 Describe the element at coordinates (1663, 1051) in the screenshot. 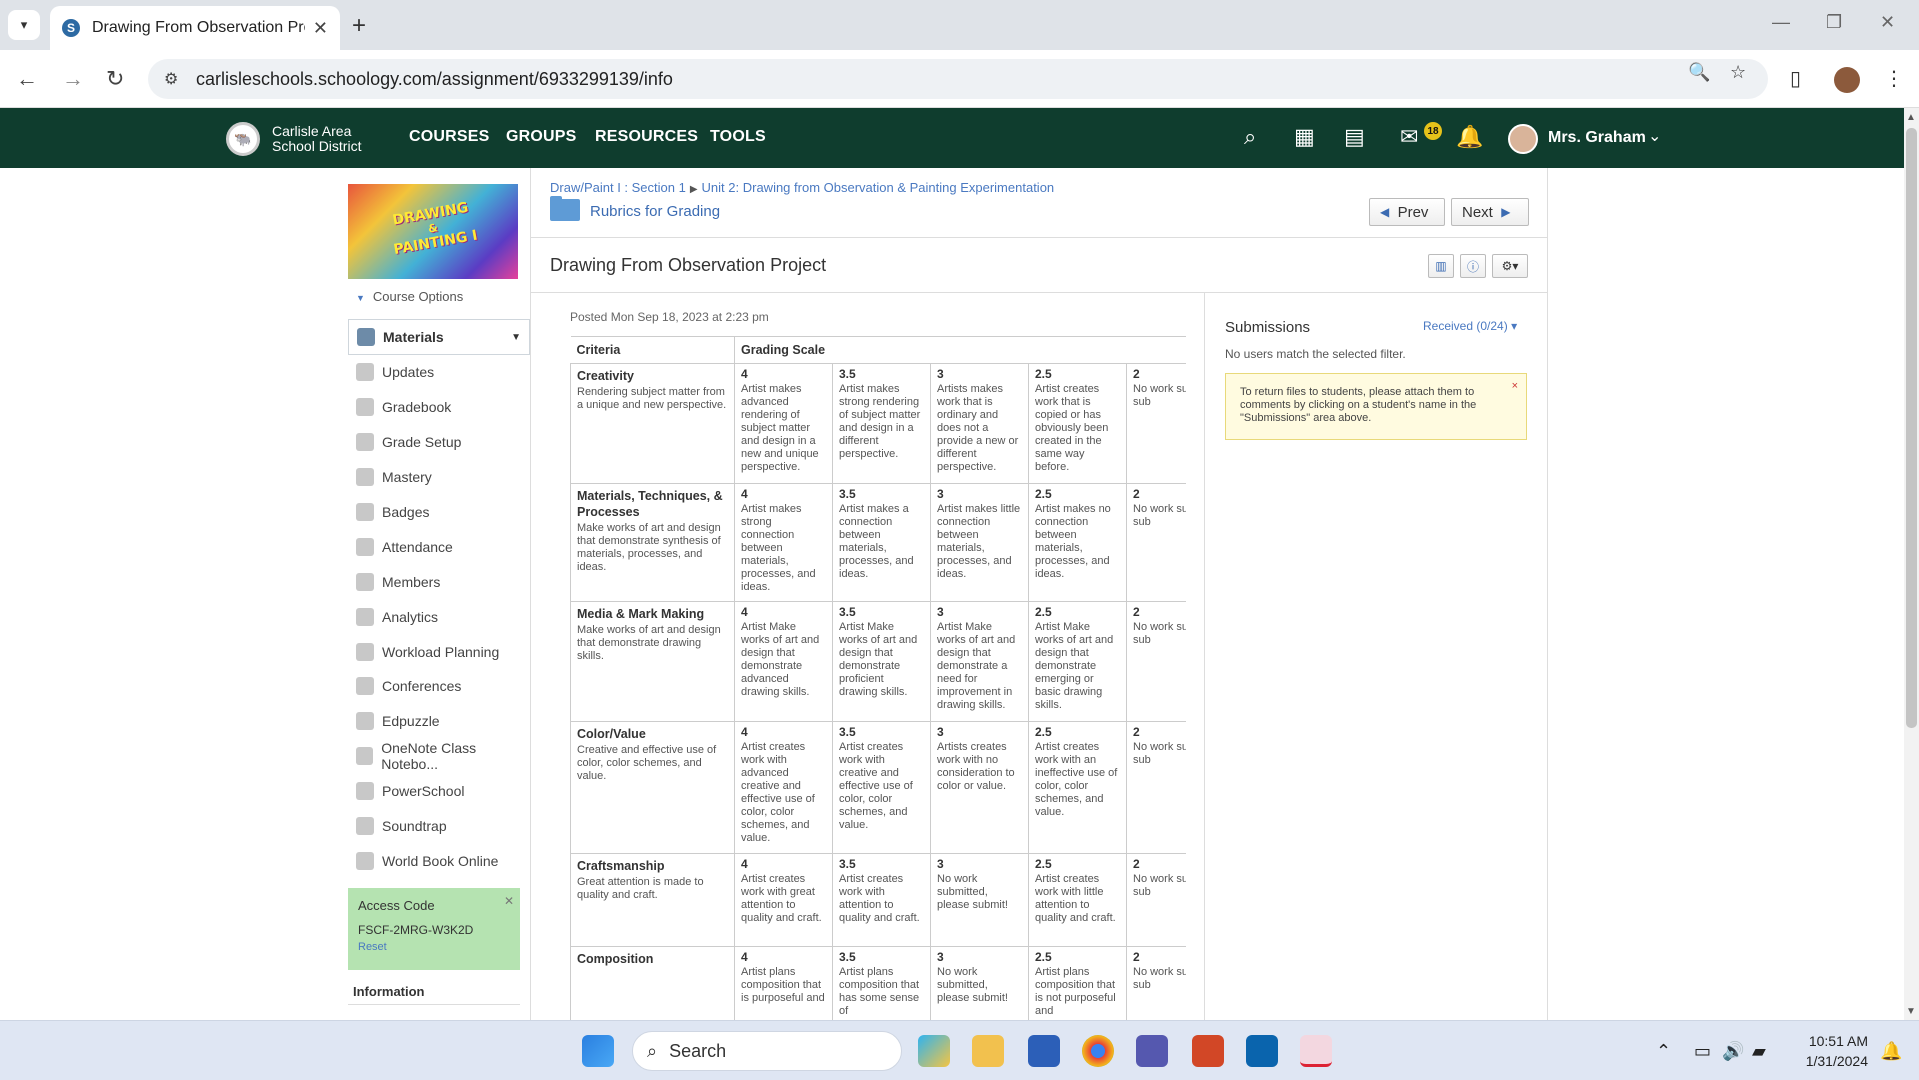

I see `chevron-up-icon: ⌃` at that location.